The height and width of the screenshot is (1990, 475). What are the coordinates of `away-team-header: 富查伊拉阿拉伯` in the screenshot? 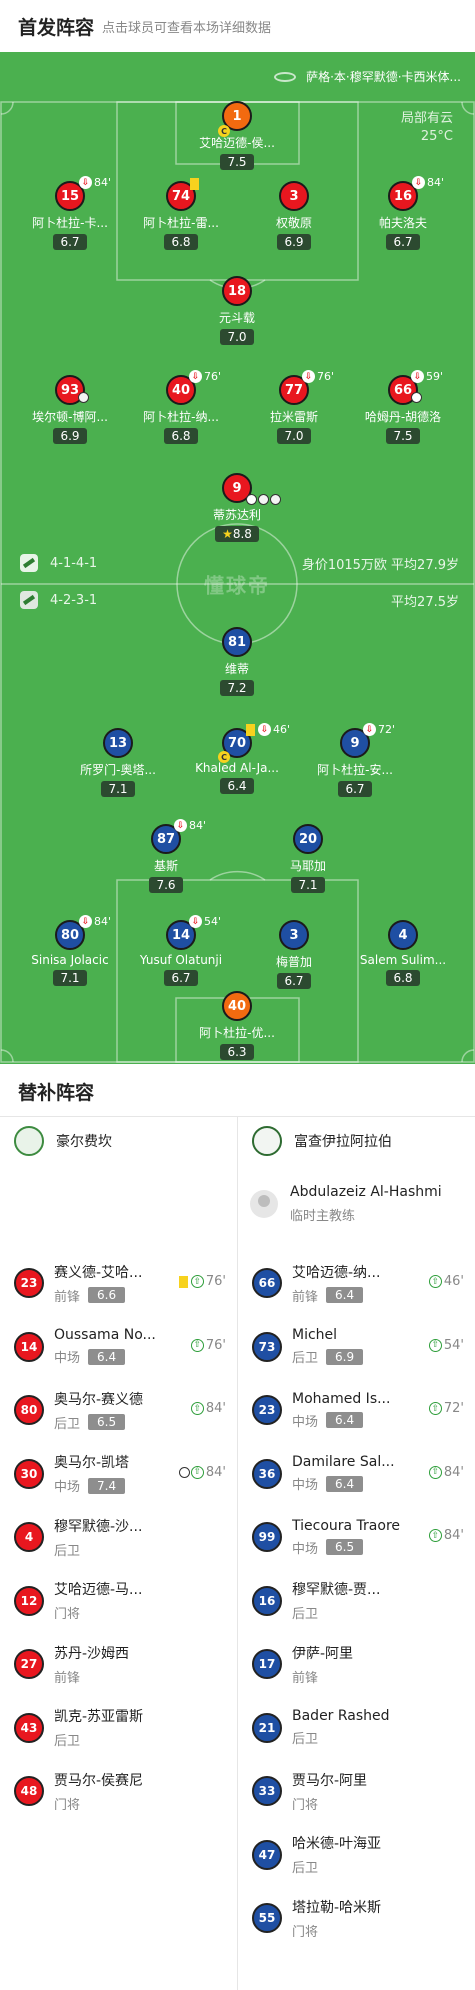 It's located at (322, 1141).